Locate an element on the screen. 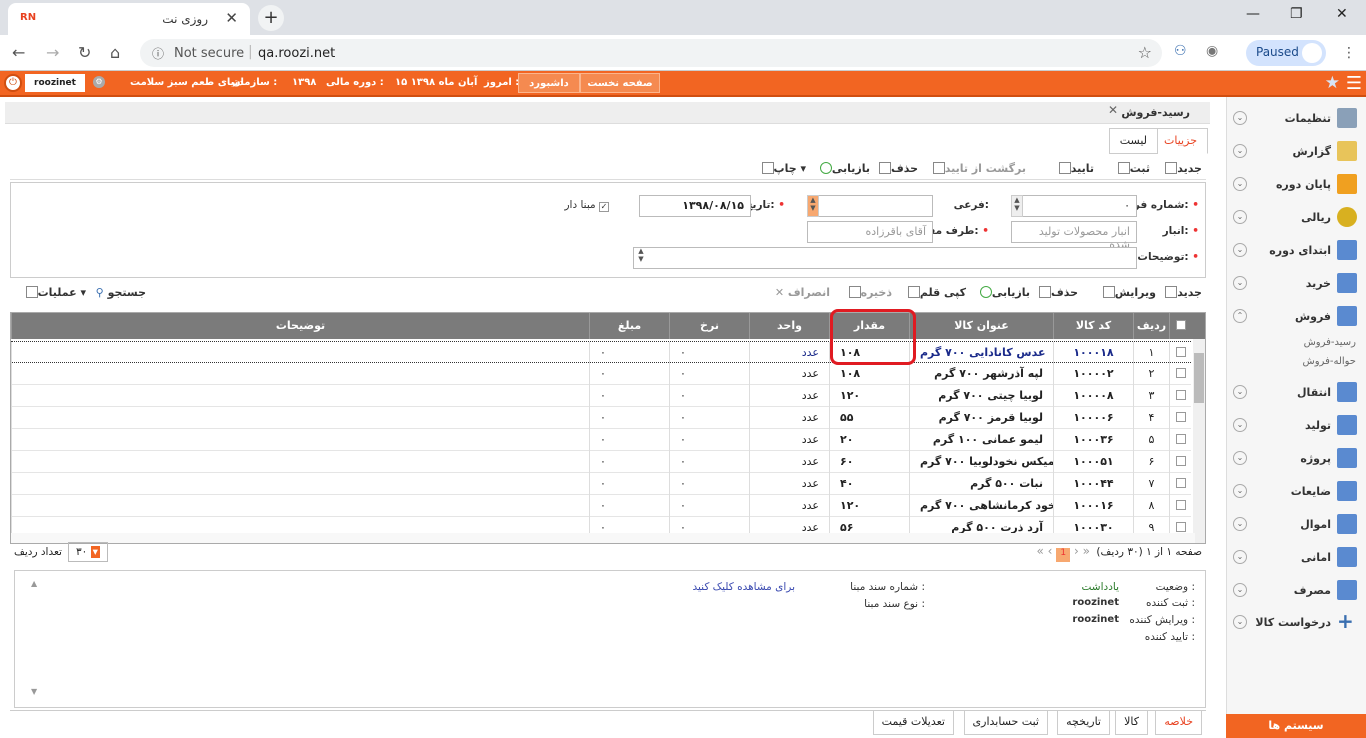 Image resolution: width=1366 pixels, height=738 pixels. sidebar-item-goods-request: ⌄ درخواست کالا + is located at coordinates (1297, 622).